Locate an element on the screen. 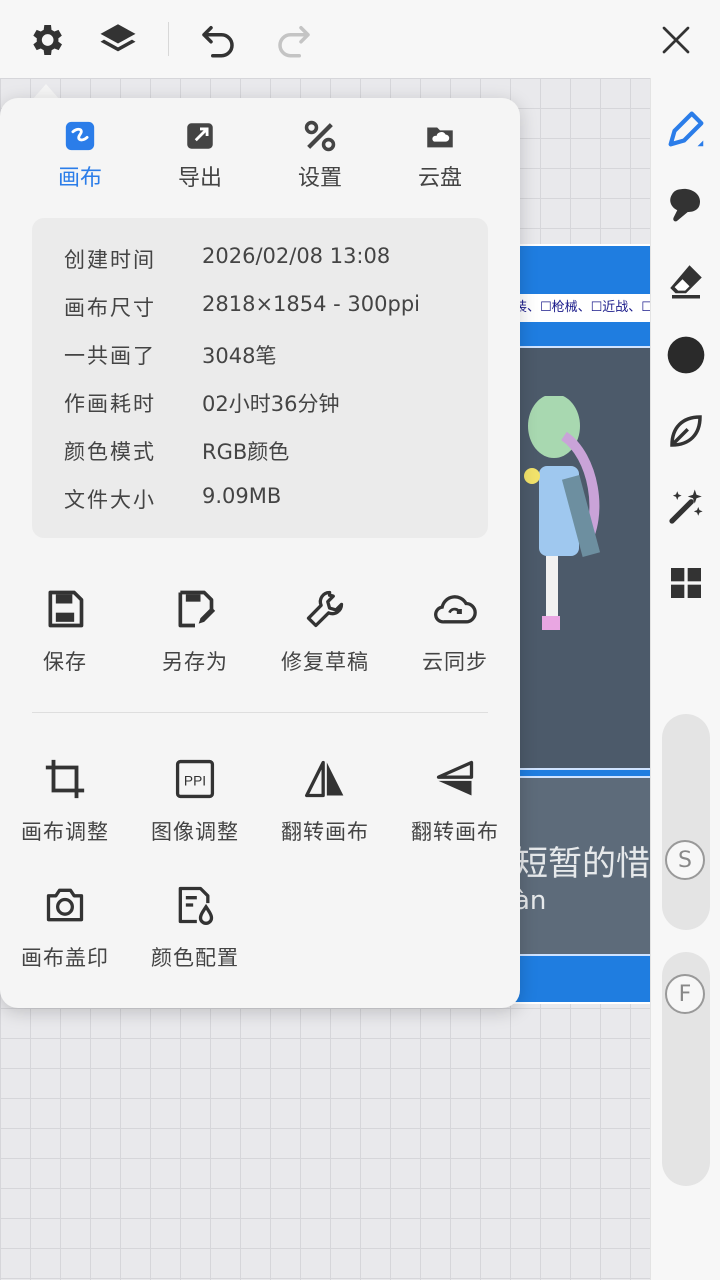  magic-wand-icon is located at coordinates (686, 507).